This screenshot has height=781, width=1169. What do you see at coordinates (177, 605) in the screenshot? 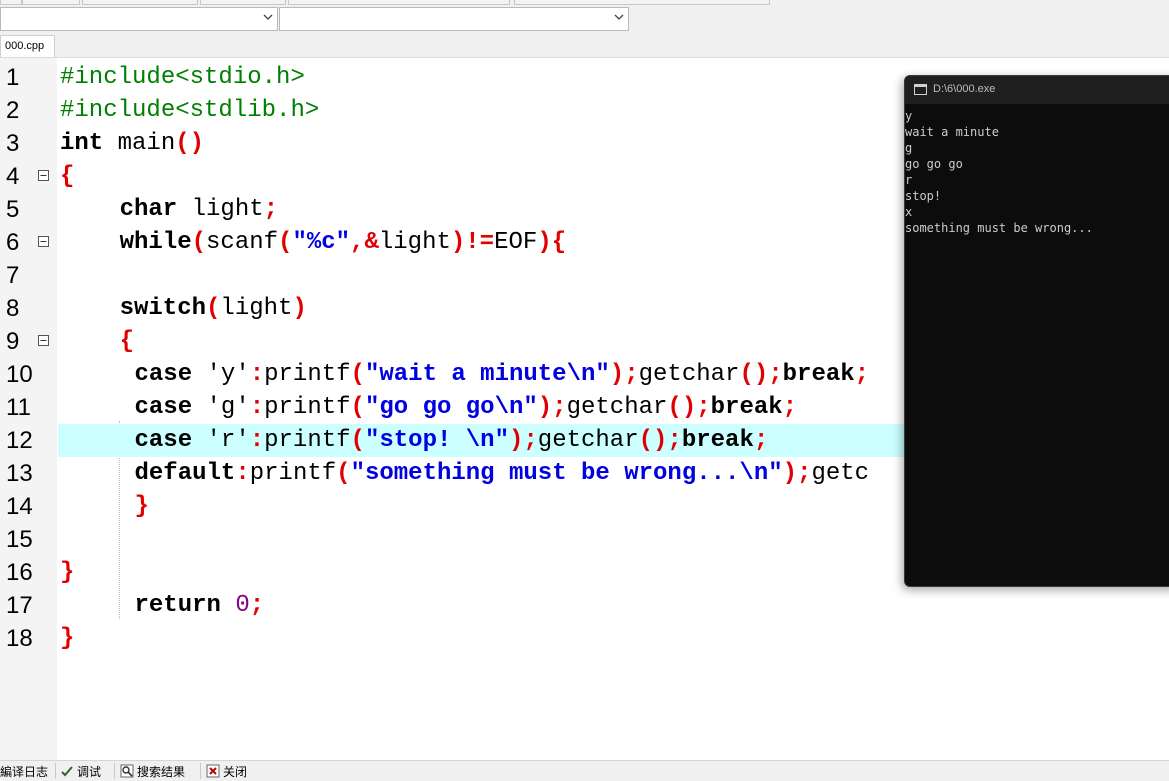
I see `code-token: return` at bounding box center [177, 605].